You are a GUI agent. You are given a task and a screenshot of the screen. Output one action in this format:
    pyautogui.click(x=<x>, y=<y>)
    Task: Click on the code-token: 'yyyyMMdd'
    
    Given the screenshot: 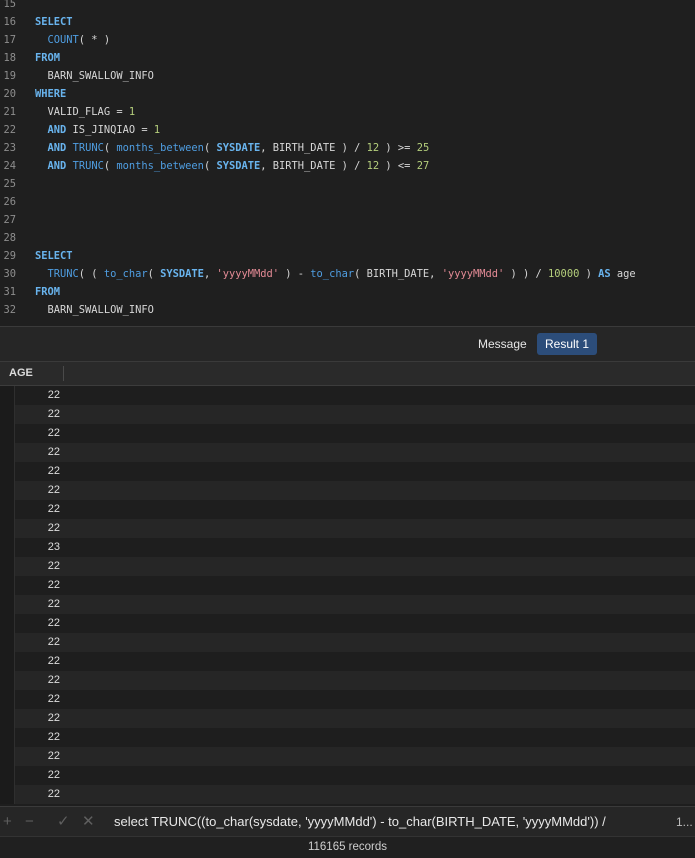 What is the action you would take?
    pyautogui.click(x=473, y=274)
    